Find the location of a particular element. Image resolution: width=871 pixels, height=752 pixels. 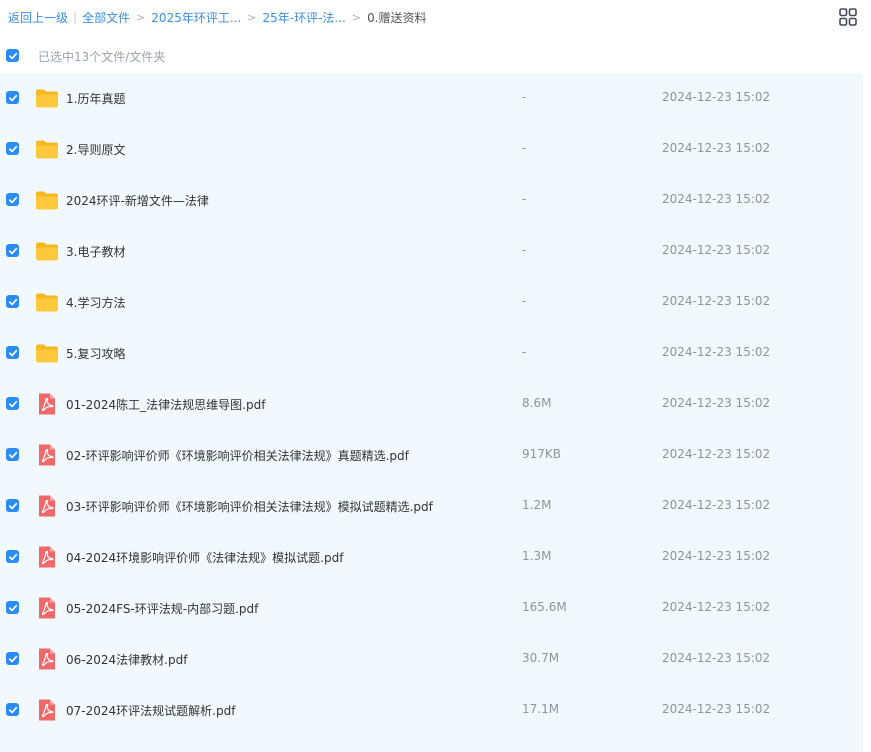

file-row: 1.历年真题 - 2024-12-23 15:02 is located at coordinates (431, 98).